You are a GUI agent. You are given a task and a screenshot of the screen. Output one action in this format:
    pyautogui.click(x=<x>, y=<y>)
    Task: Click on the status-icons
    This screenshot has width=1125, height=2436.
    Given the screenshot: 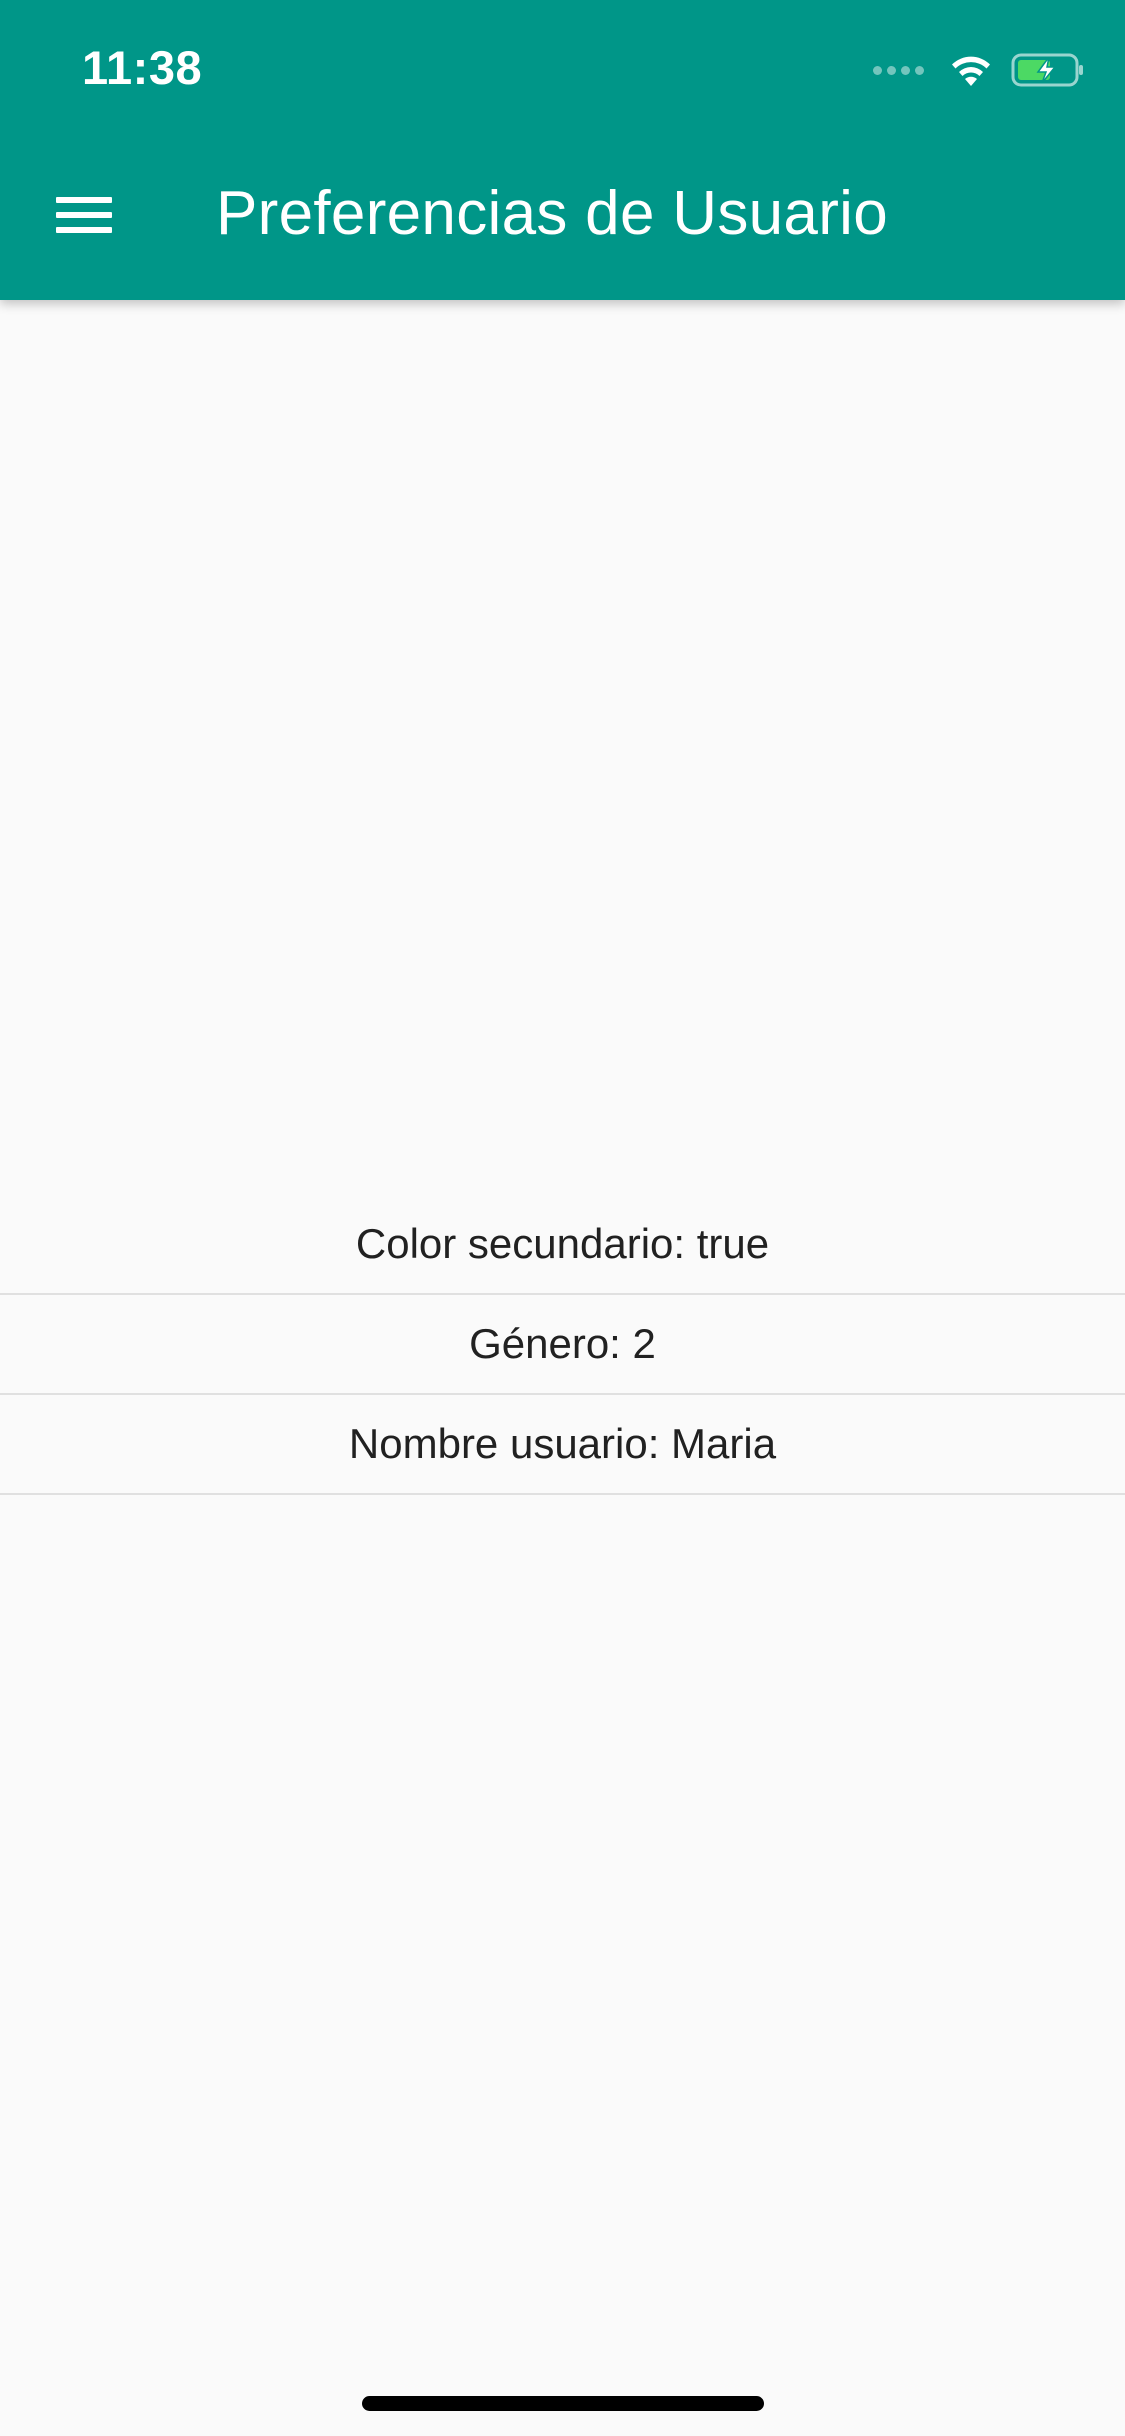 What is the action you would take?
    pyautogui.click(x=979, y=70)
    